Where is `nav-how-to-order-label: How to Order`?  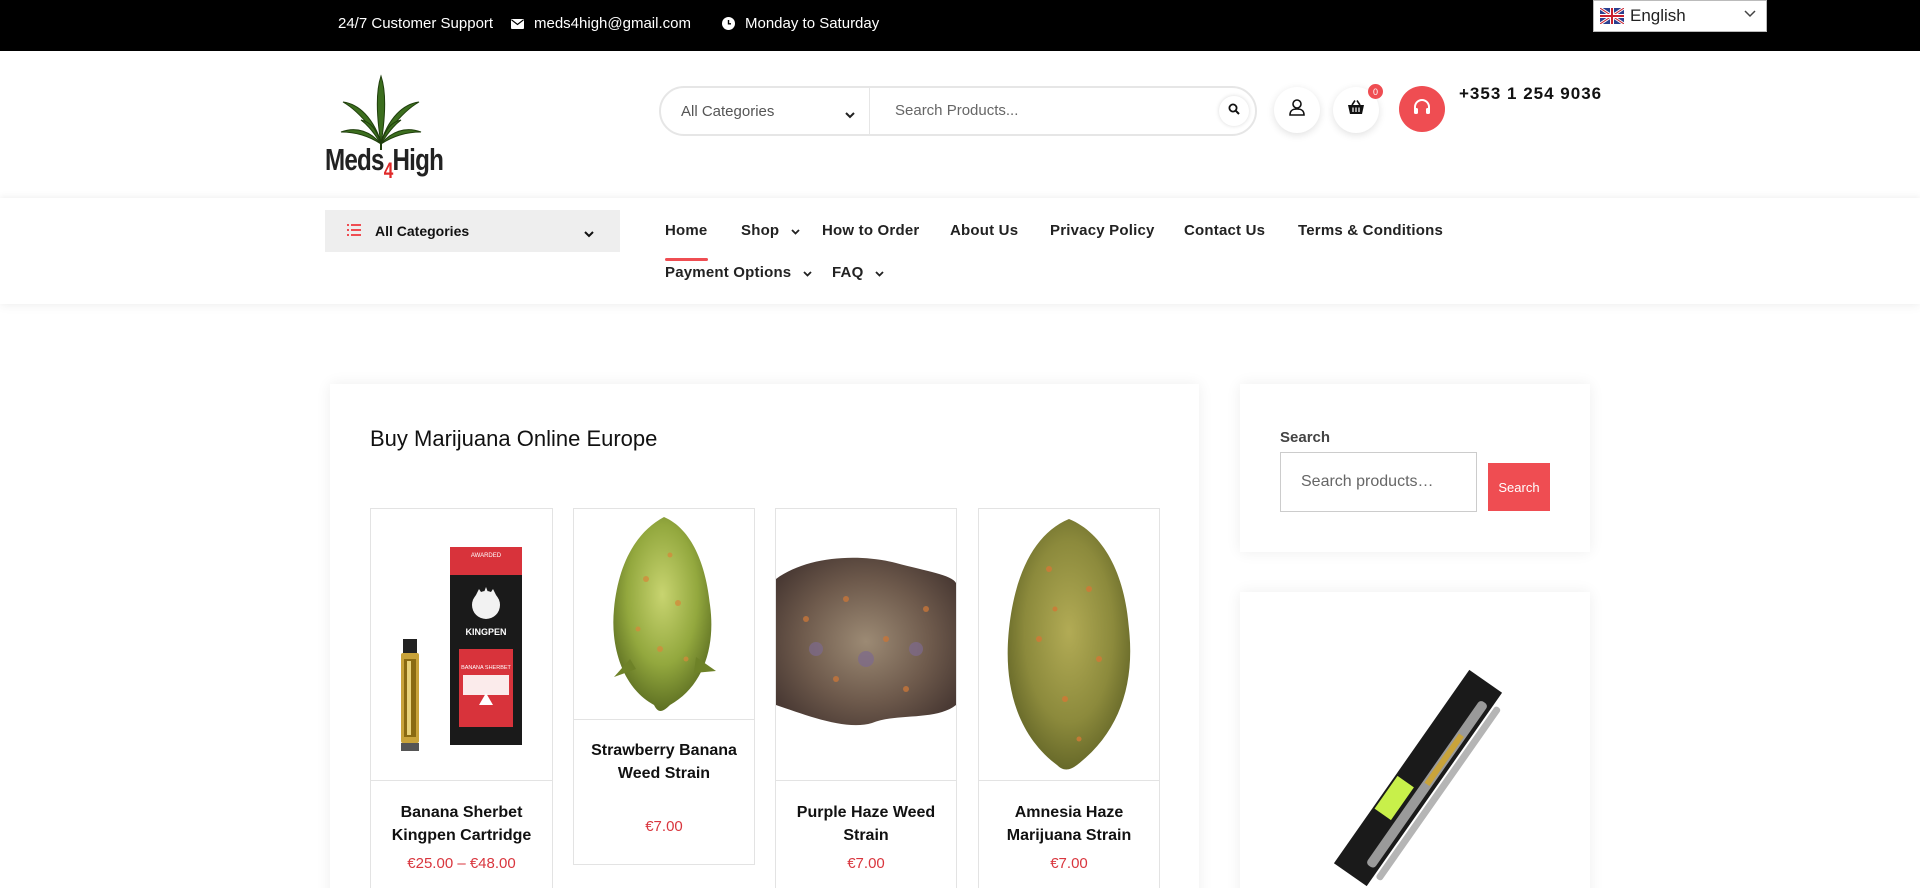
nav-how-to-order-label: How to Order is located at coordinates (871, 230).